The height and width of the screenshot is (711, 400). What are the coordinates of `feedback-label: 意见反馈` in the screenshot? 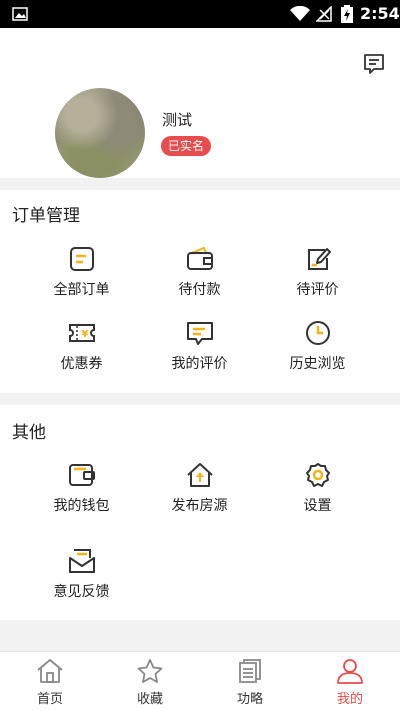 It's located at (81, 592).